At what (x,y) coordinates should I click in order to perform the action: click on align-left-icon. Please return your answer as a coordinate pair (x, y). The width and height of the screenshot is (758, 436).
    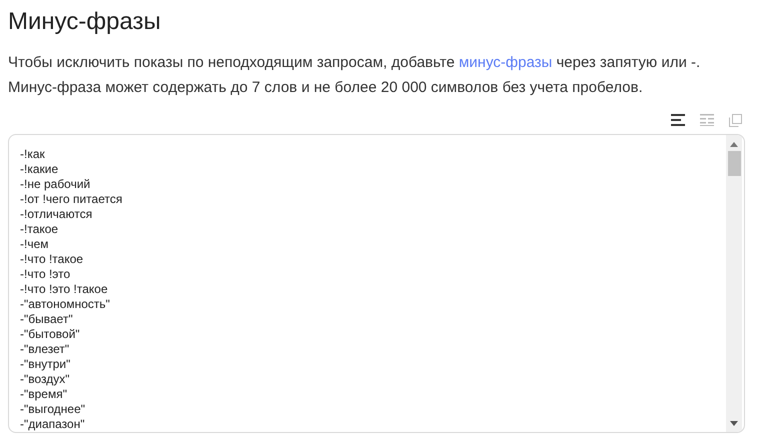
    Looking at the image, I should click on (678, 120).